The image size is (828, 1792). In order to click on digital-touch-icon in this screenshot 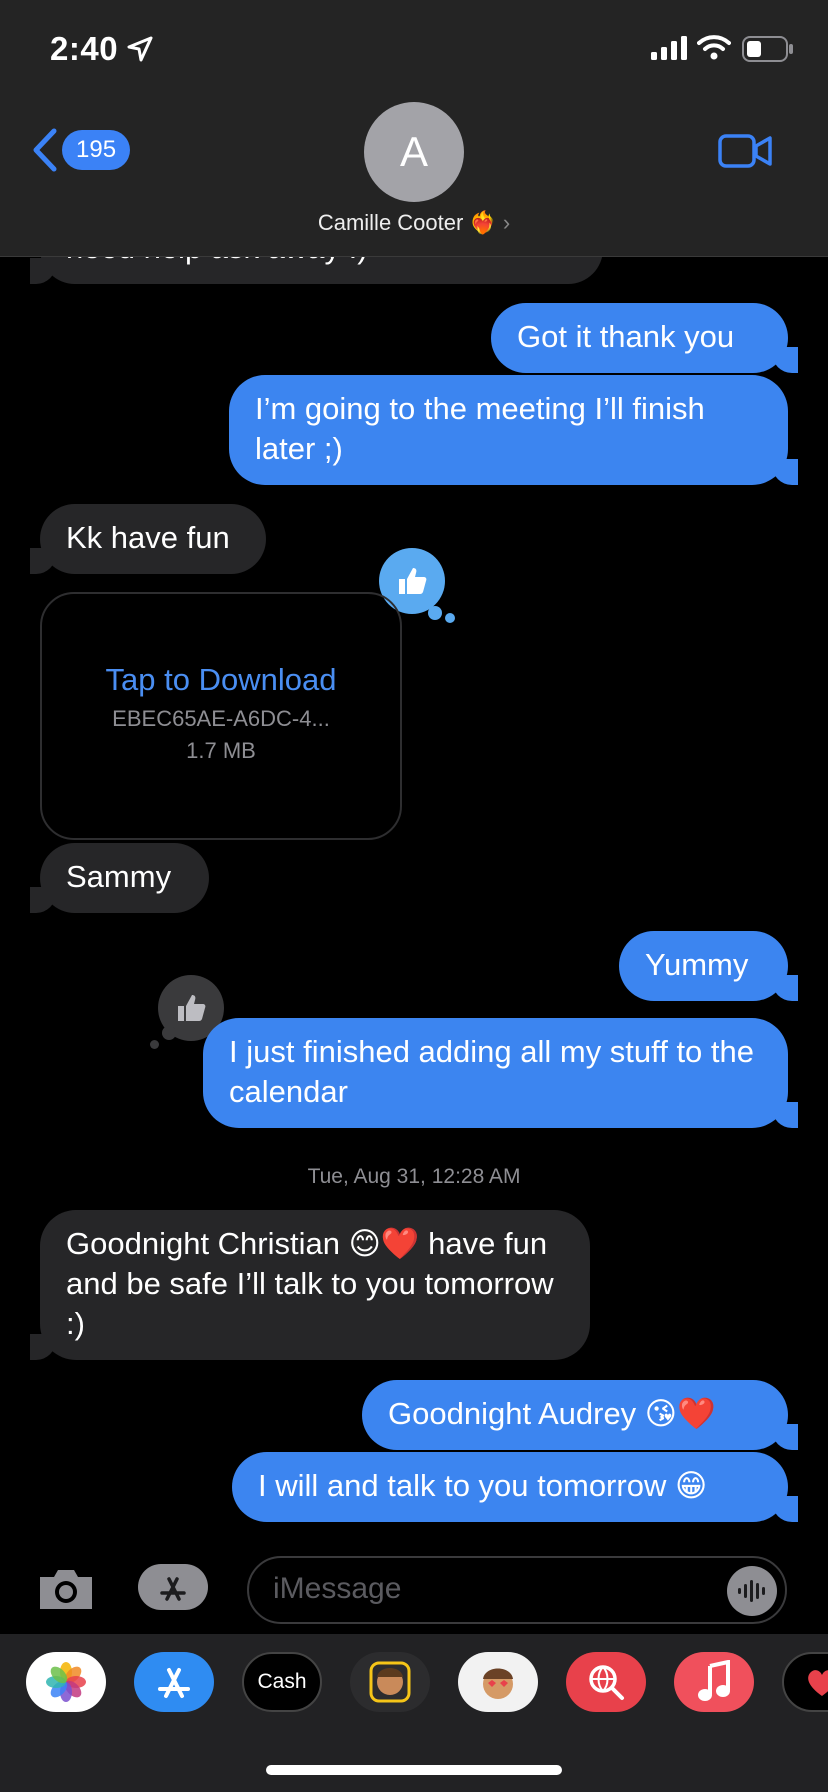, I will do `click(818, 1683)`.